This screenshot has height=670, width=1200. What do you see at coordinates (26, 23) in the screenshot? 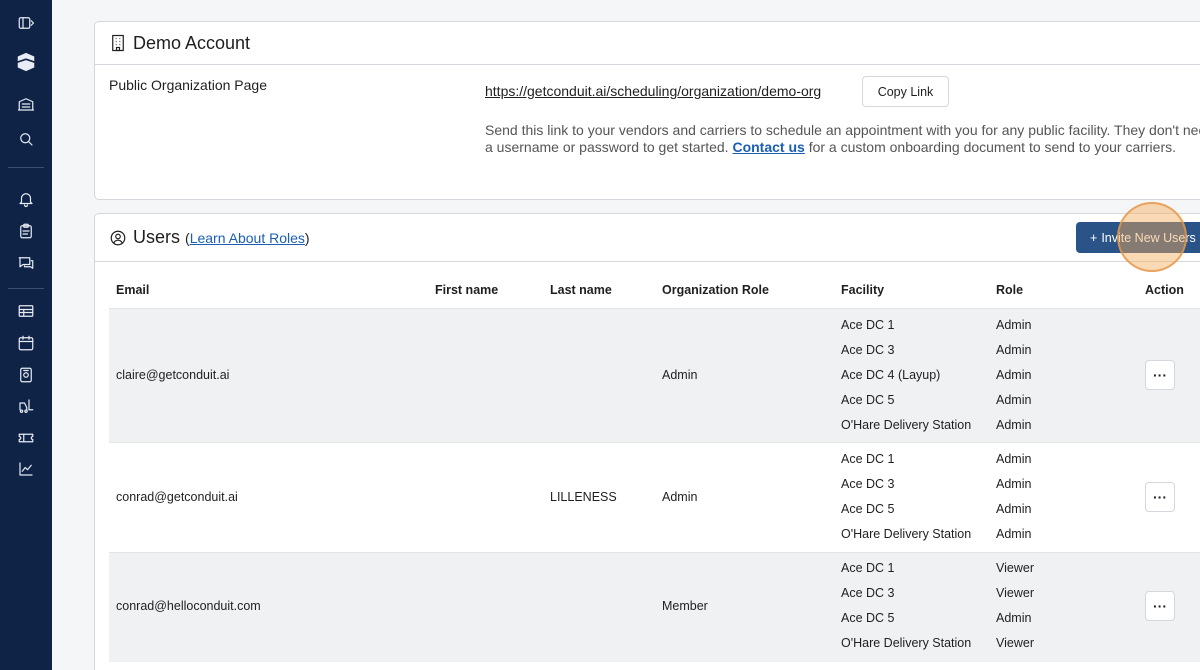
I see `sidebar-toggle-icon` at bounding box center [26, 23].